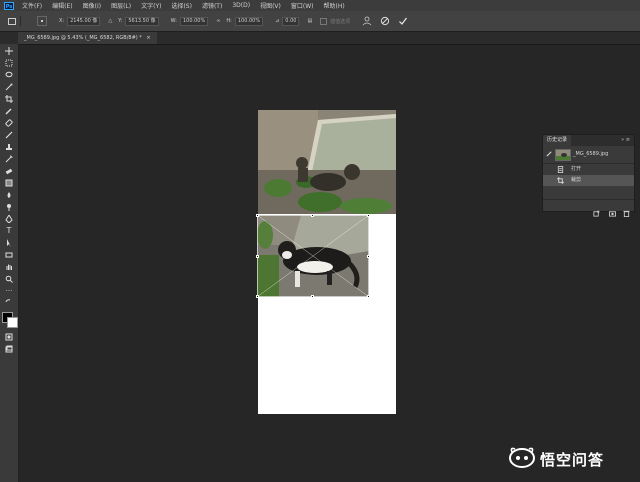 This screenshot has width=640, height=482. Describe the element at coordinates (148, 38) in the screenshot. I see `close-tab-icon: ×` at that location.